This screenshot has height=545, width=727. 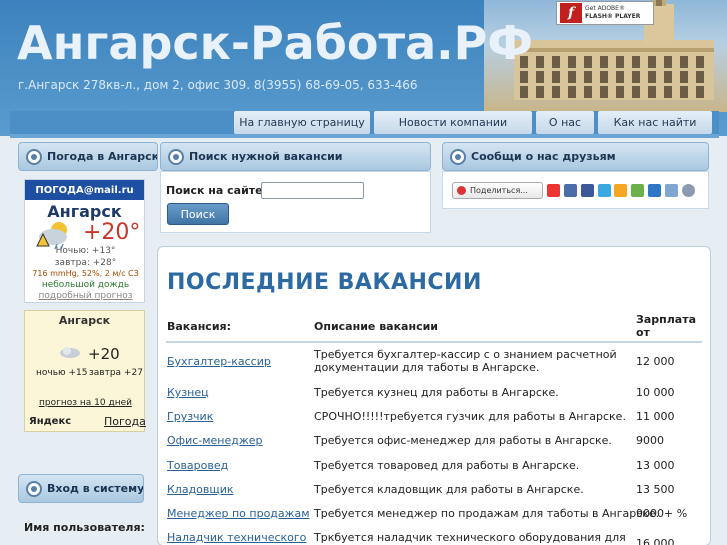 What do you see at coordinates (587, 190) in the screenshot?
I see `facebook-icon` at bounding box center [587, 190].